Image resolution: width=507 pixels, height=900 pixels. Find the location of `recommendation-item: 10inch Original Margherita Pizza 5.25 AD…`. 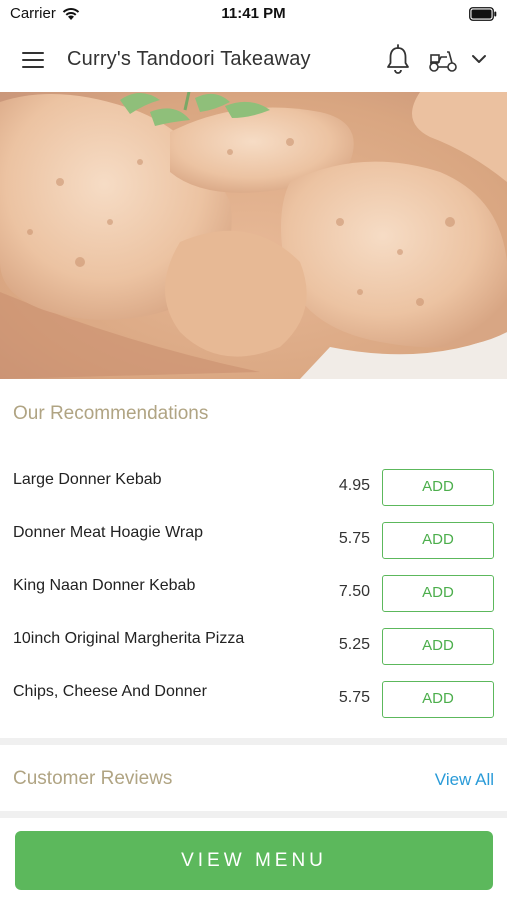

recommendation-item: 10inch Original Margherita Pizza 5.25 AD… is located at coordinates (253, 654).